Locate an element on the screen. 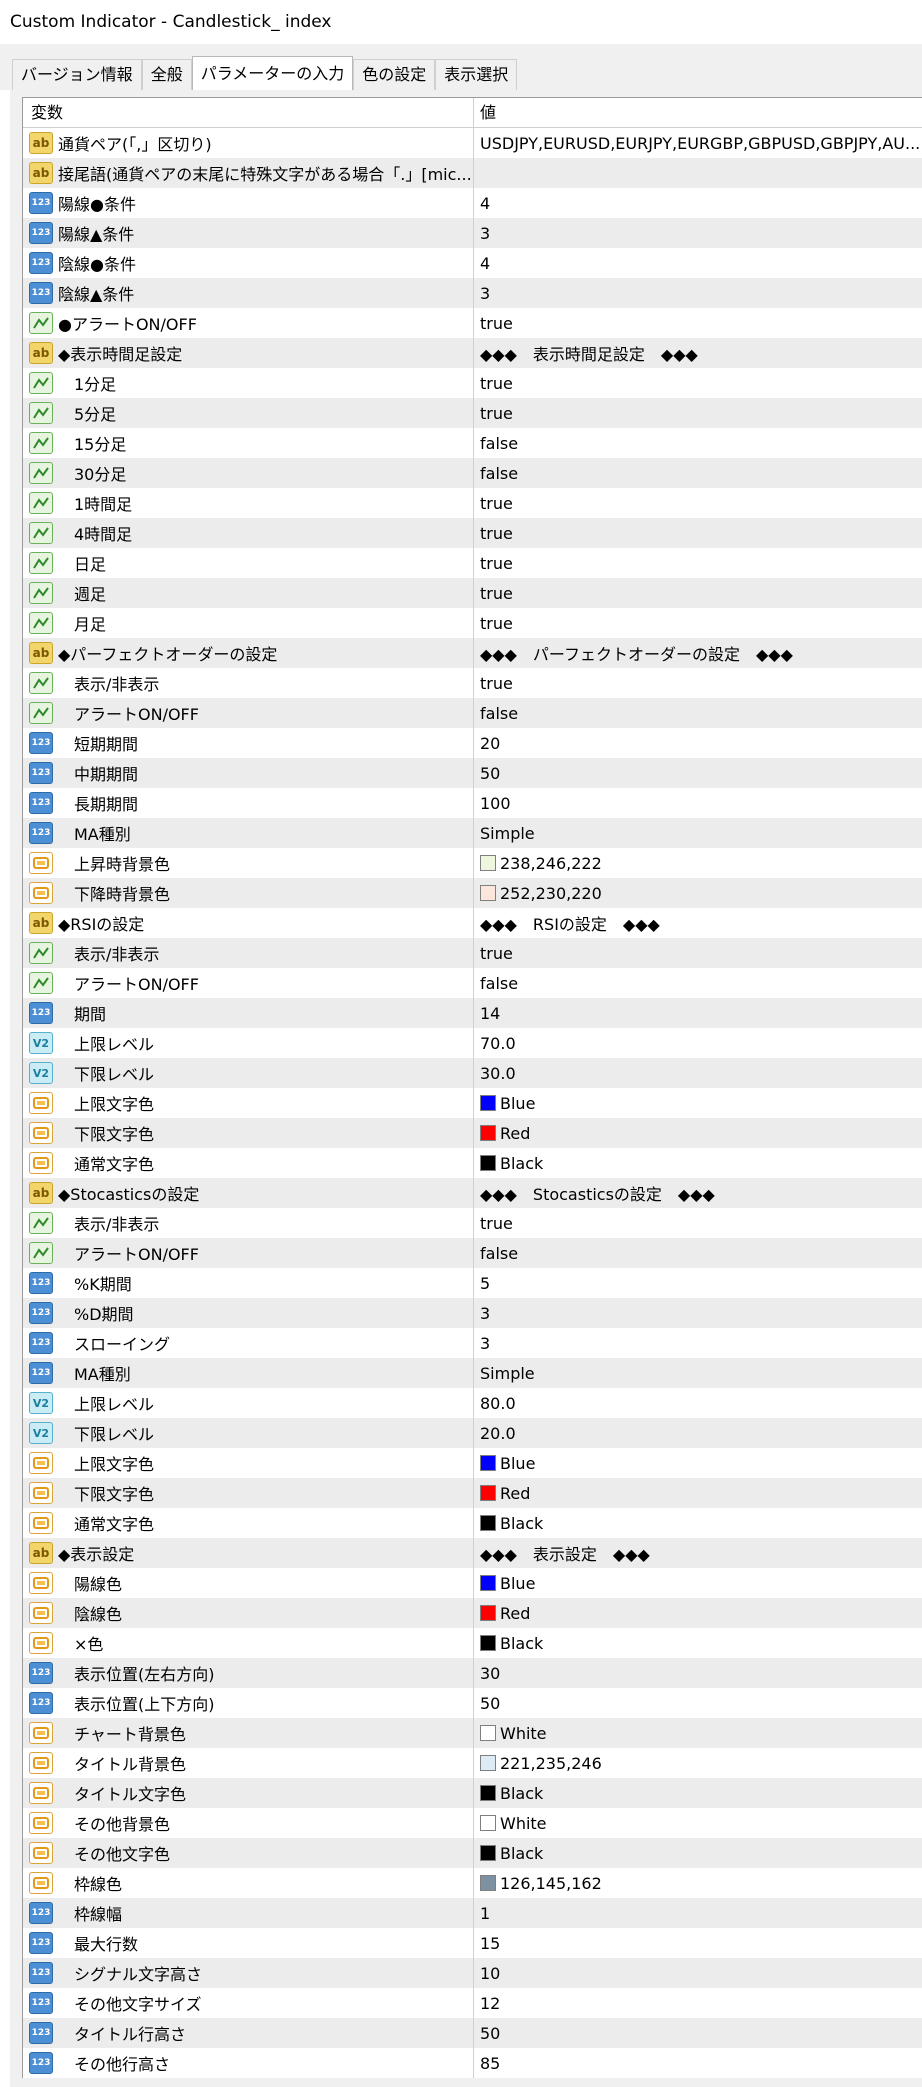 The width and height of the screenshot is (922, 2087). table-row: 上昇時背景色 238,246,222 is located at coordinates (472, 863).